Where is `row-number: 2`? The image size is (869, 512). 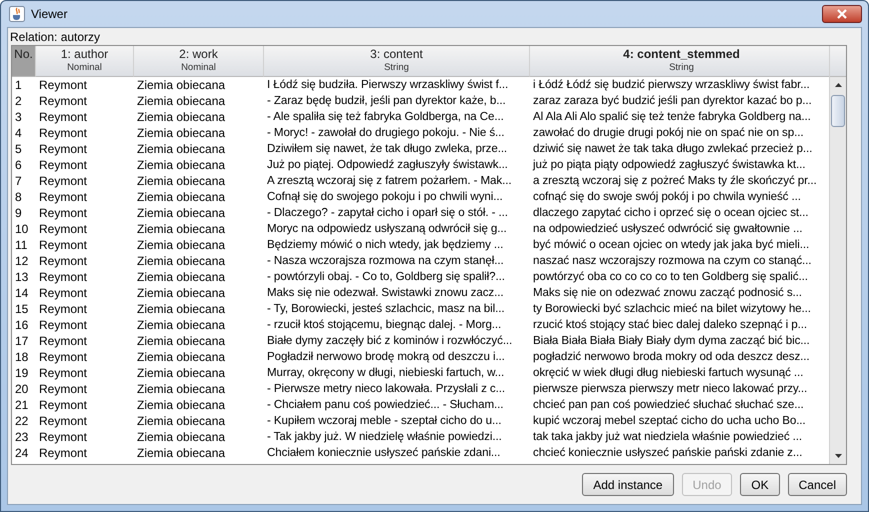 row-number: 2 is located at coordinates (18, 101).